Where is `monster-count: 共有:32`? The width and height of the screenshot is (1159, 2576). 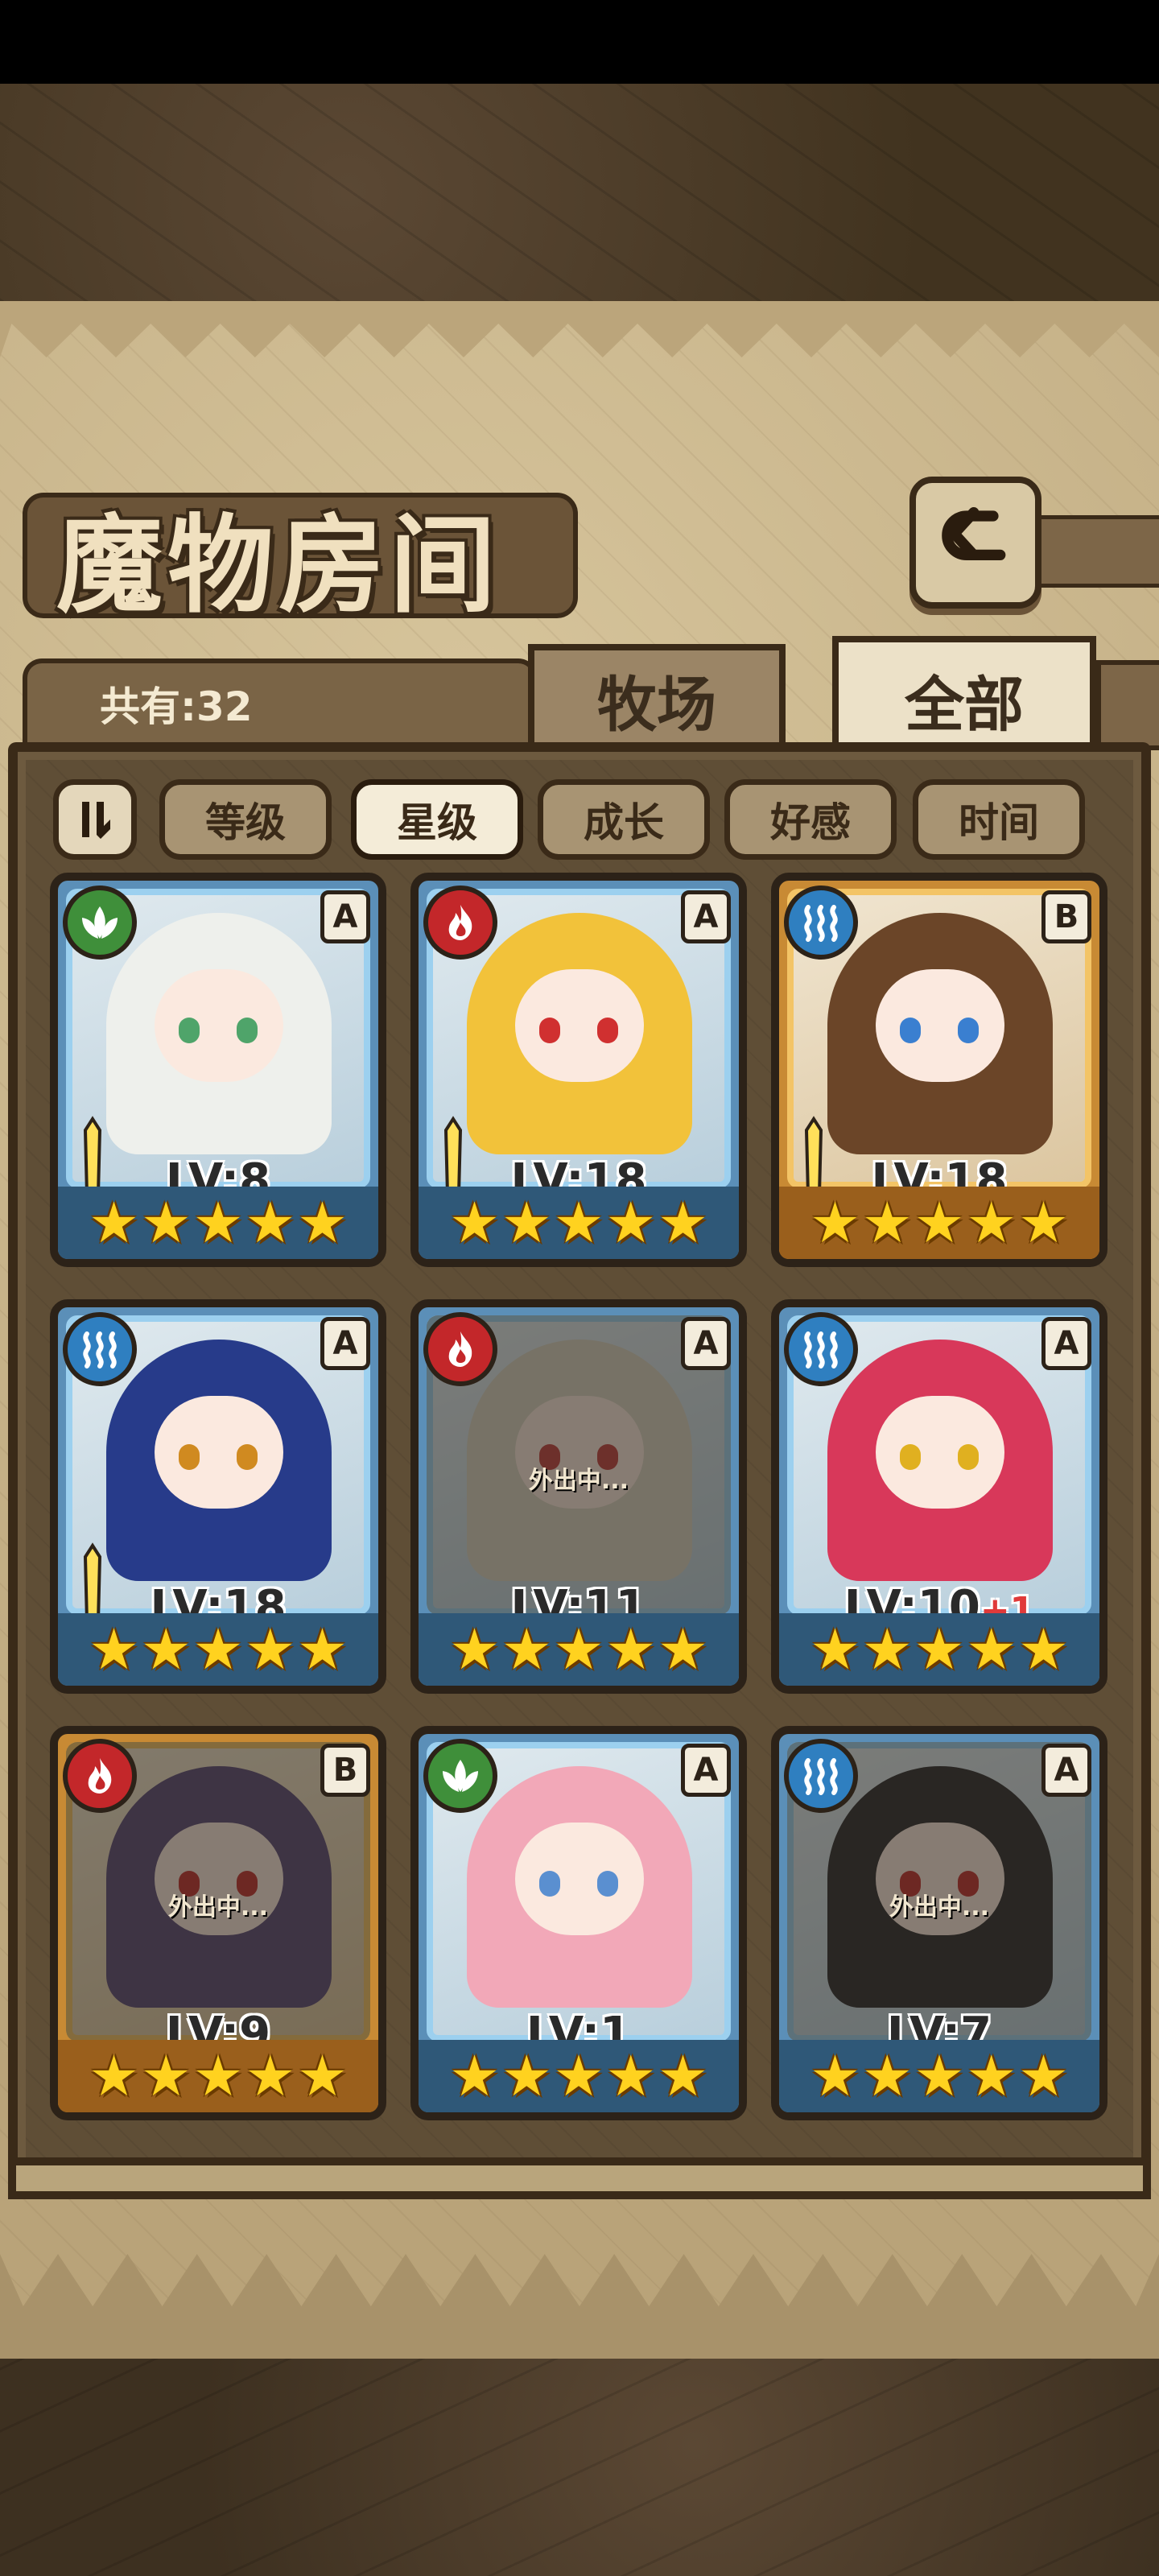
monster-count: 共有:32 is located at coordinates (176, 706).